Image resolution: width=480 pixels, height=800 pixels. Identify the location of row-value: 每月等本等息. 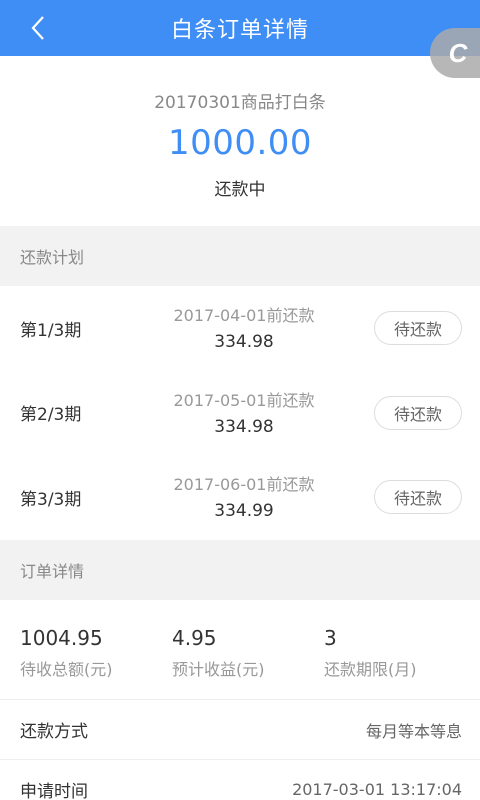
(413, 731).